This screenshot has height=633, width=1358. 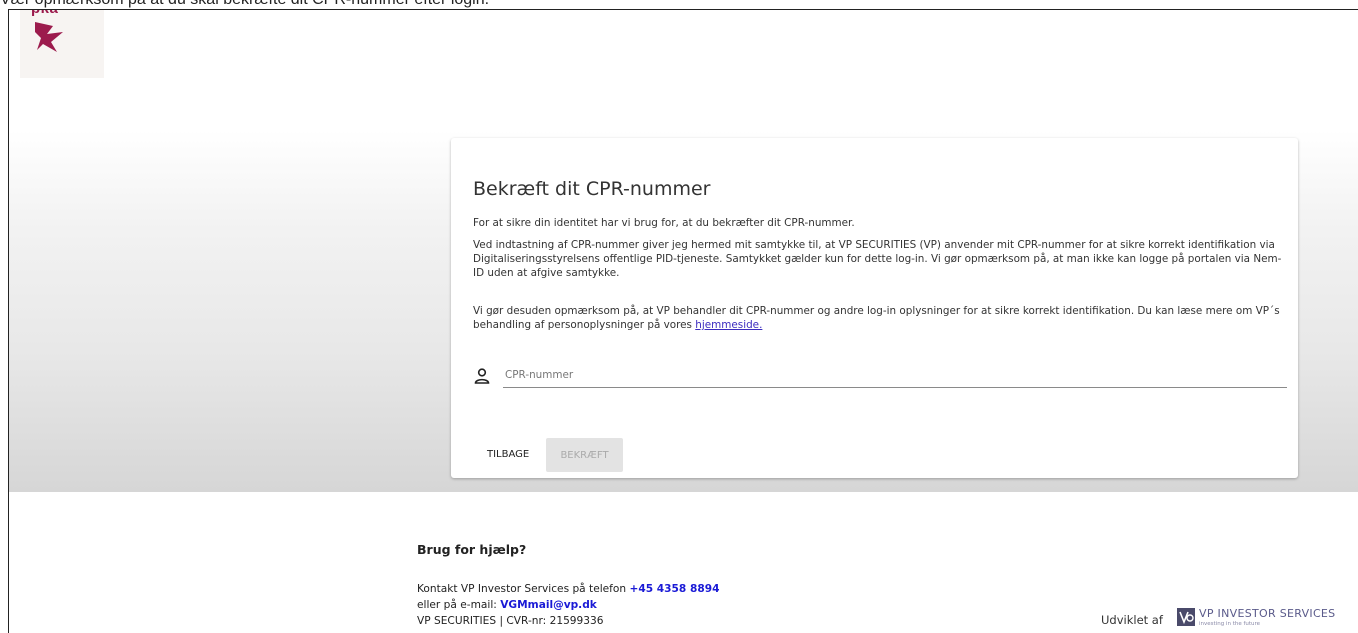 I want to click on cpr-field, so click(x=880, y=378).